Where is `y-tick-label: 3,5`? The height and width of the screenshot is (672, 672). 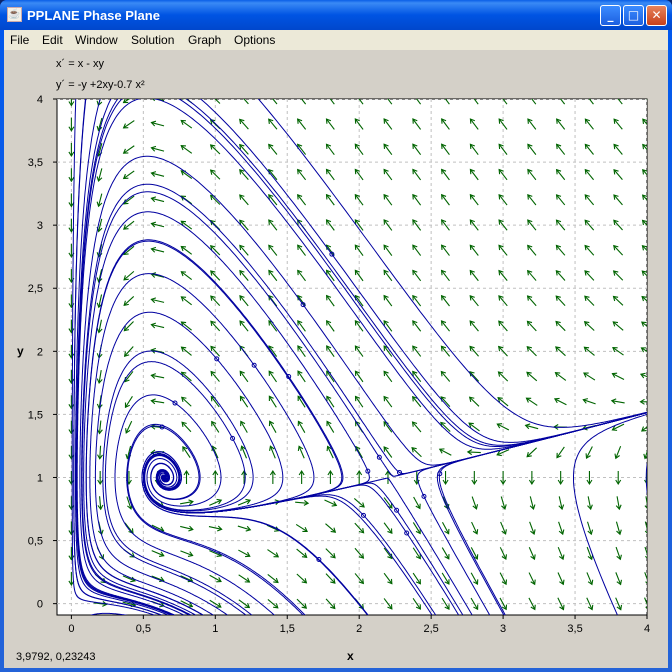 y-tick-label: 3,5 is located at coordinates (35, 163).